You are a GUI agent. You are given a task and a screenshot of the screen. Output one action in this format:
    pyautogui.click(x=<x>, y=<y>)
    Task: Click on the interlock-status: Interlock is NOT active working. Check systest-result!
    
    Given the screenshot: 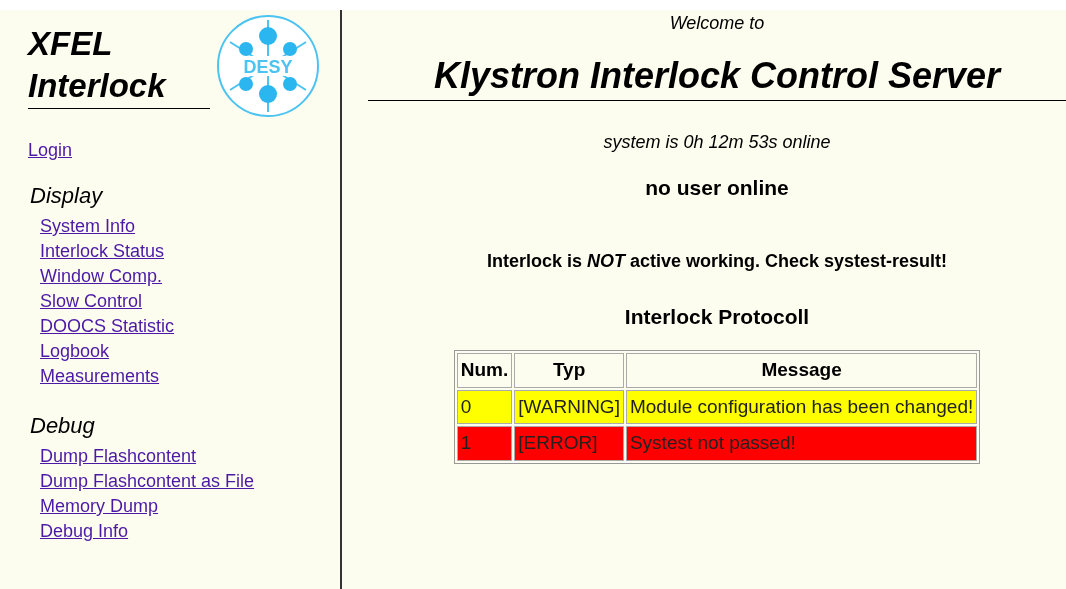 What is the action you would take?
    pyautogui.click(x=717, y=261)
    